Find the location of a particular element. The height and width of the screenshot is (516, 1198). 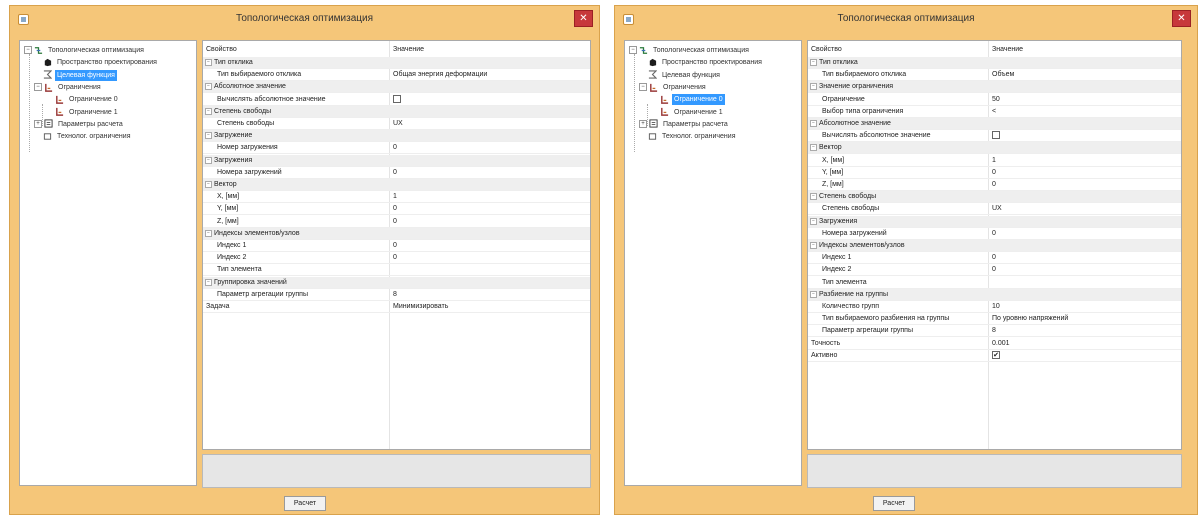

property-value: 50 is located at coordinates (996, 99).